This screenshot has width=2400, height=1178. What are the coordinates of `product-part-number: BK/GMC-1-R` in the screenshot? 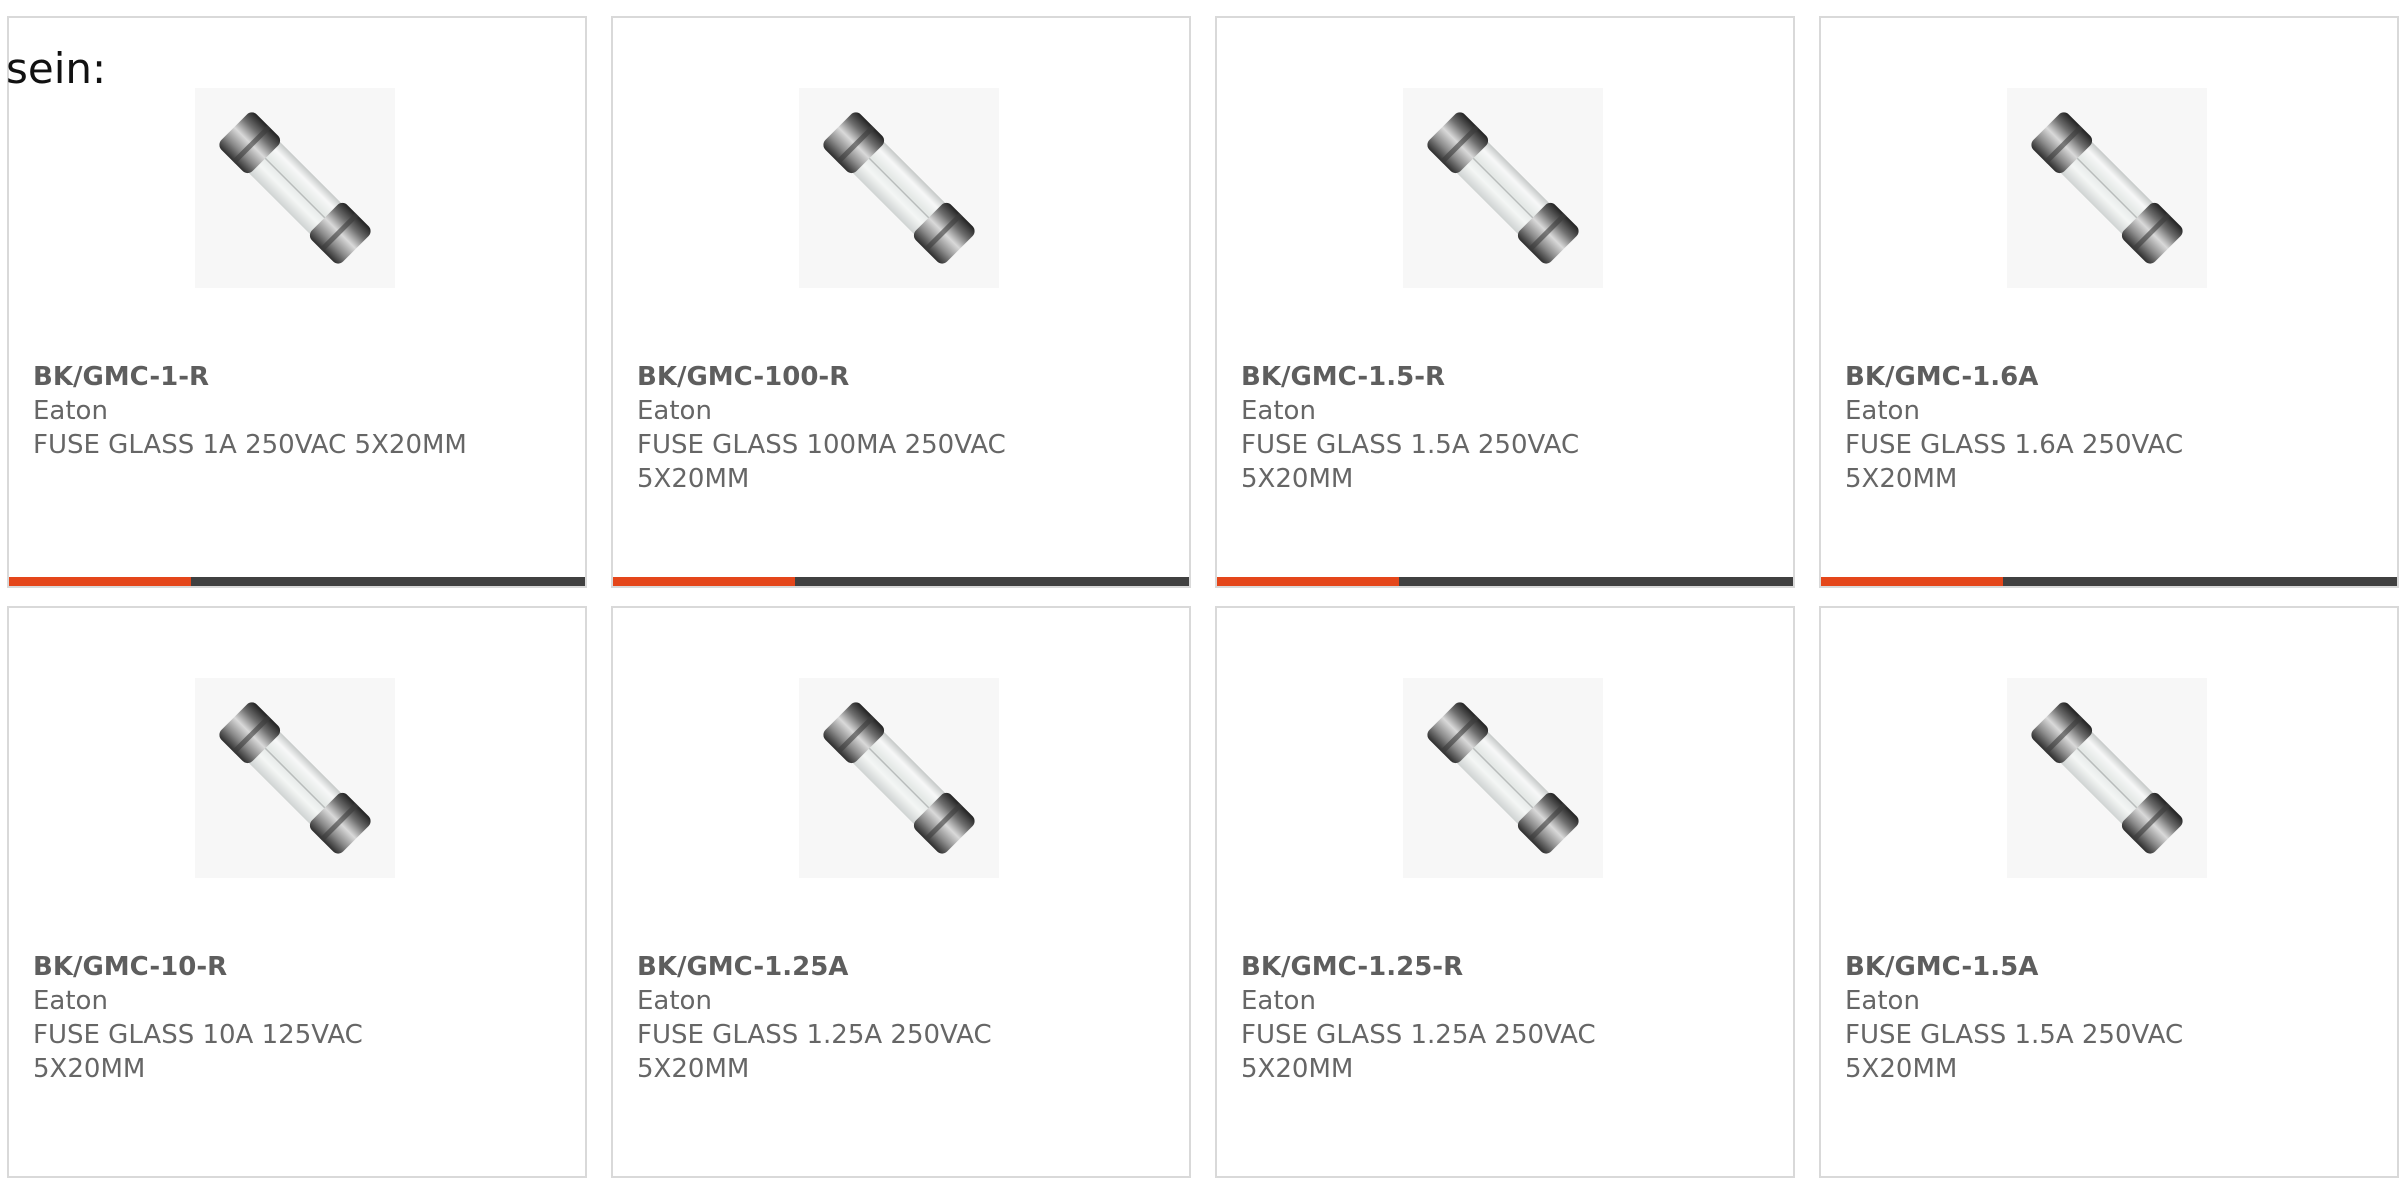 It's located at (253, 377).